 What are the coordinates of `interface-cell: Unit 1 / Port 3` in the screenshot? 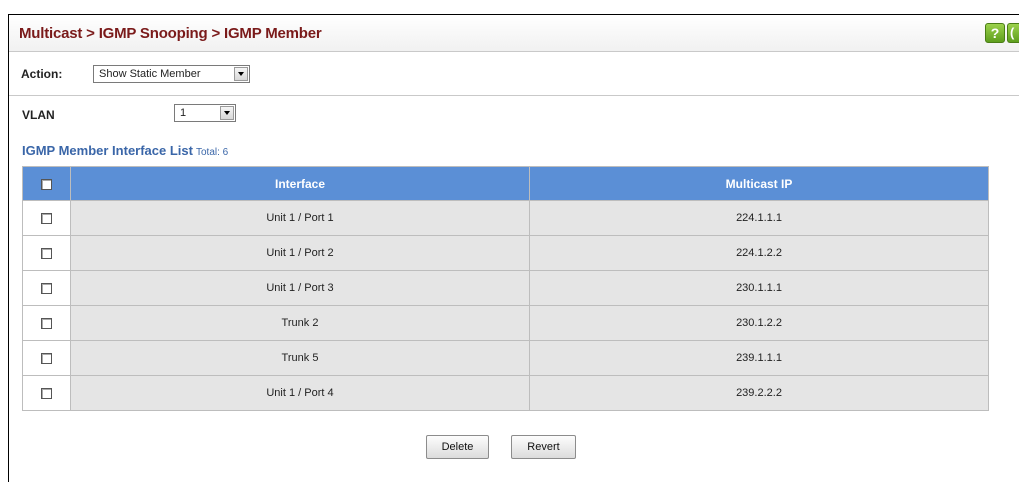 It's located at (300, 288).